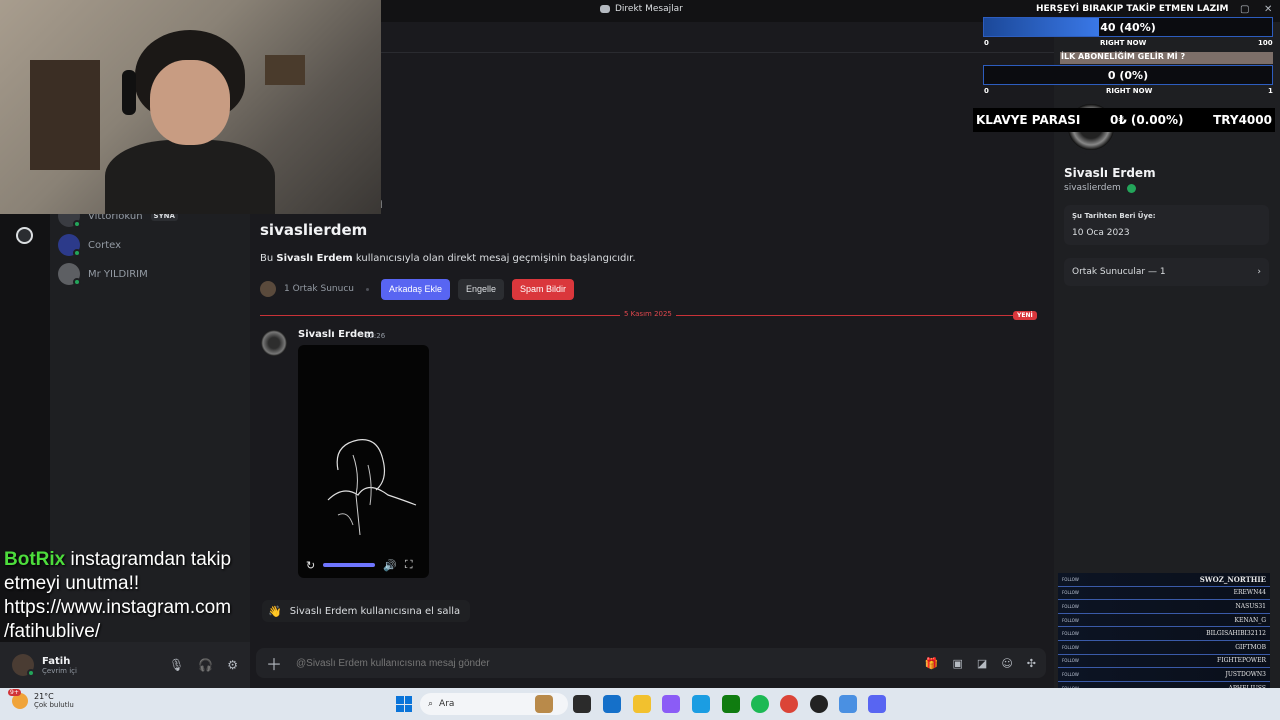  I want to click on file-explorer-icon, so click(642, 704).